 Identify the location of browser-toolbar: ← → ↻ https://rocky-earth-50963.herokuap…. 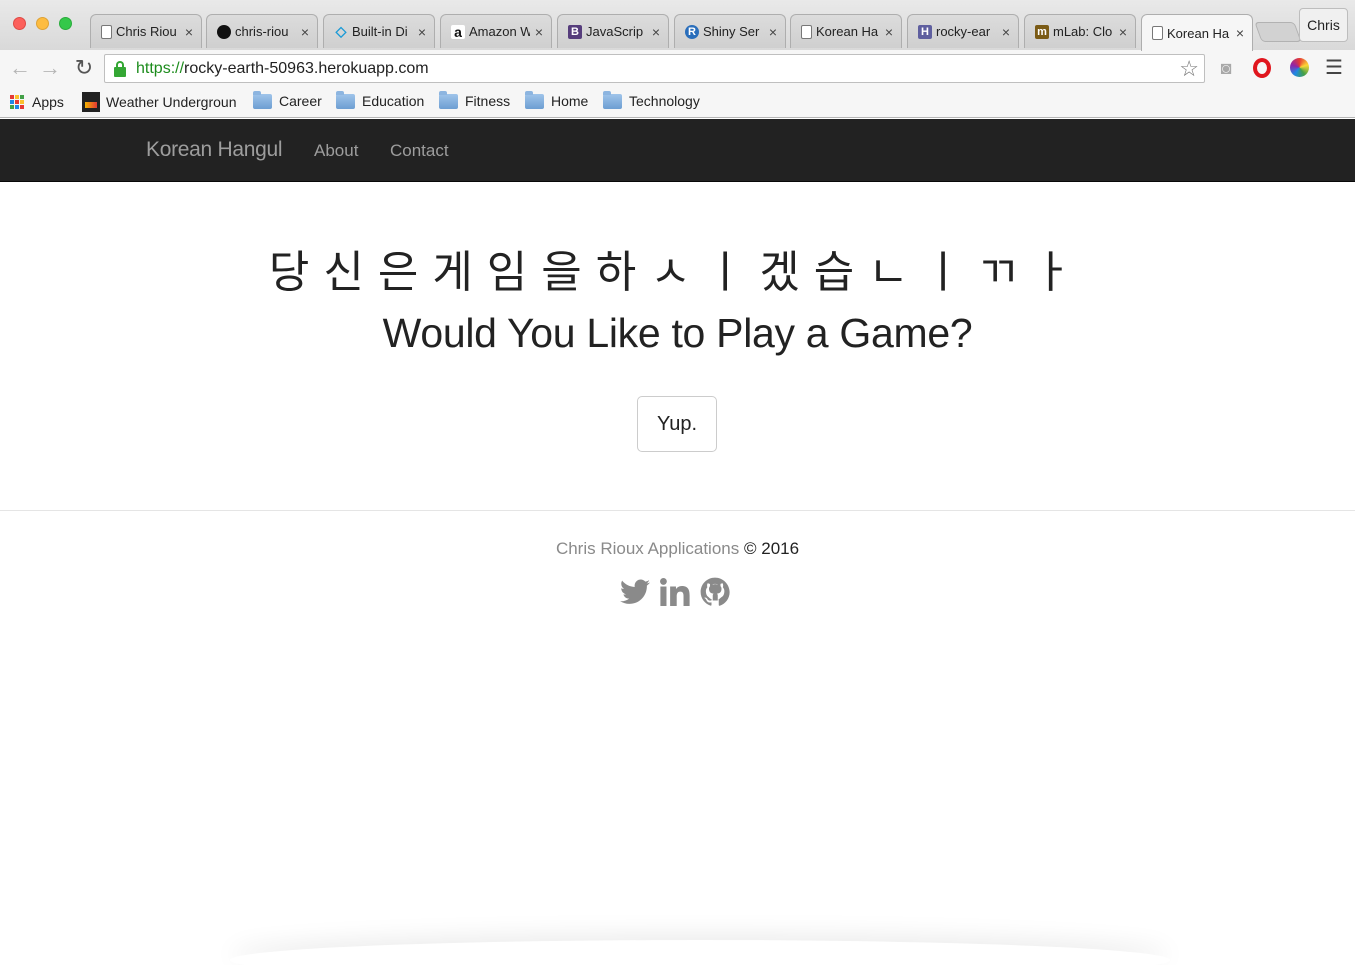
(677, 68).